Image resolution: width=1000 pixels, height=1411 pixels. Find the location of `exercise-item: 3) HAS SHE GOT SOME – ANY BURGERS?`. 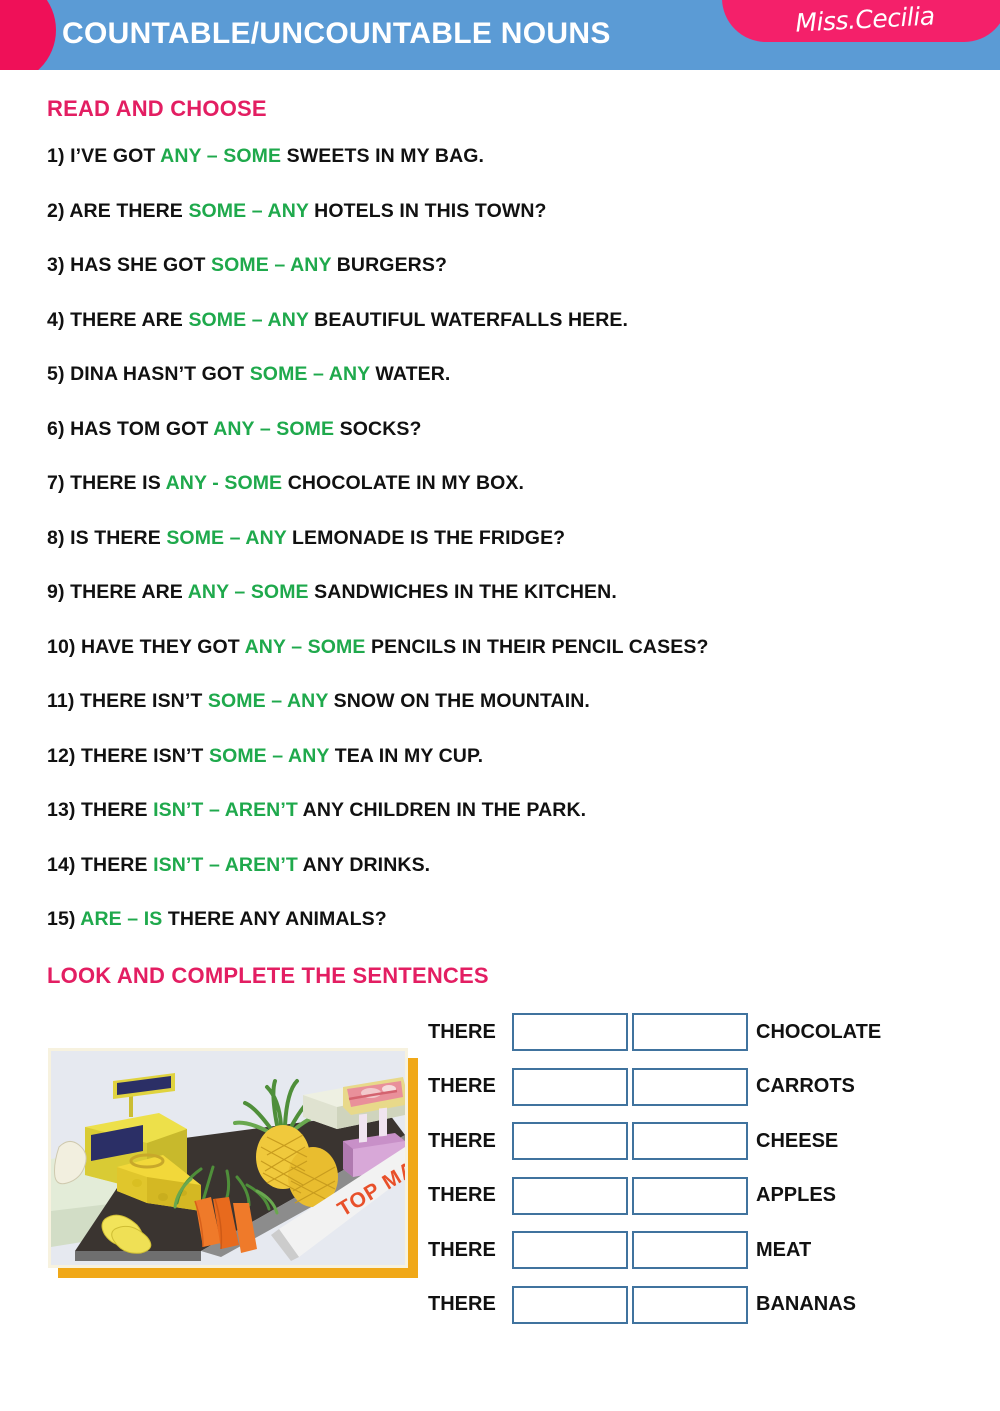

exercise-item: 3) HAS SHE GOT SOME – ANY BURGERS? is located at coordinates (507, 281).